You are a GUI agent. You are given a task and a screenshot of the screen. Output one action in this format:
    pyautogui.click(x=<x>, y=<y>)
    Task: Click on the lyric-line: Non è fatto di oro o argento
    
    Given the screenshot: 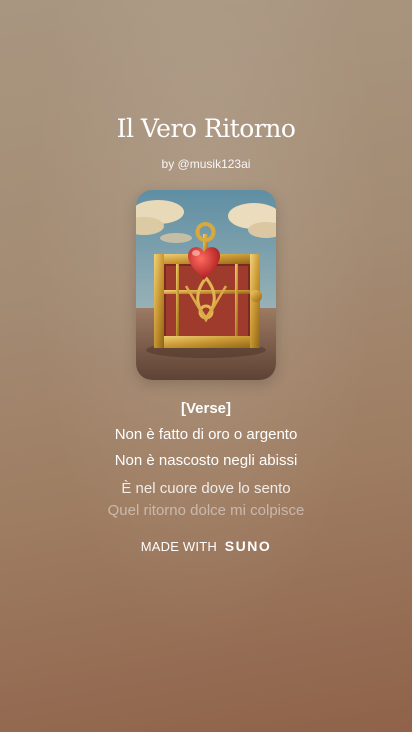 What is the action you would take?
    pyautogui.click(x=206, y=434)
    